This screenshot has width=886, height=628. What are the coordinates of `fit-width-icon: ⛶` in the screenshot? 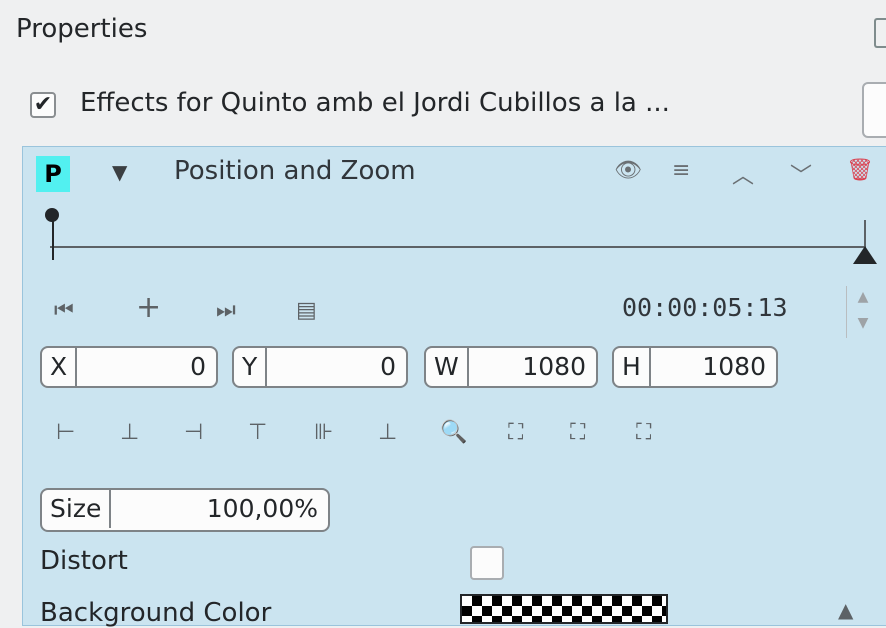 It's located at (577, 432).